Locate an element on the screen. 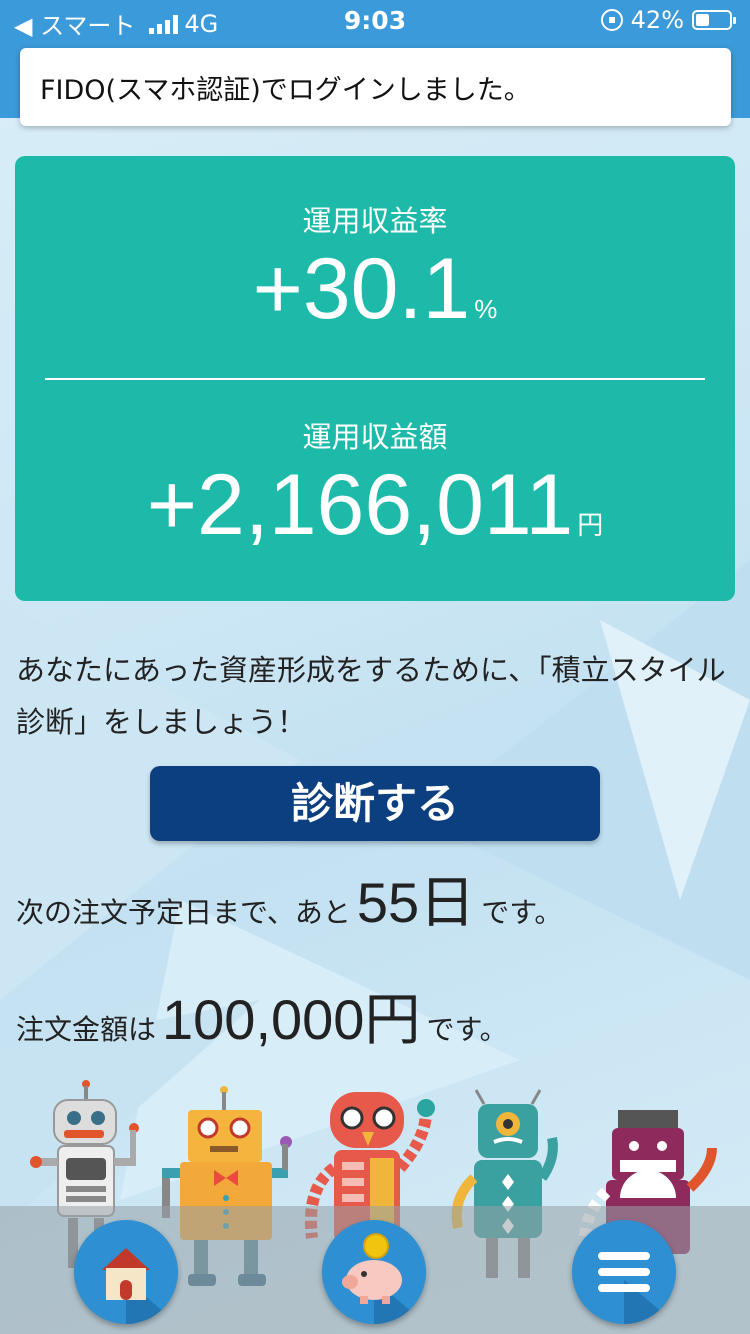  login-toast: FIDO(スマホ認証)でログインしました。 is located at coordinates (375, 87).